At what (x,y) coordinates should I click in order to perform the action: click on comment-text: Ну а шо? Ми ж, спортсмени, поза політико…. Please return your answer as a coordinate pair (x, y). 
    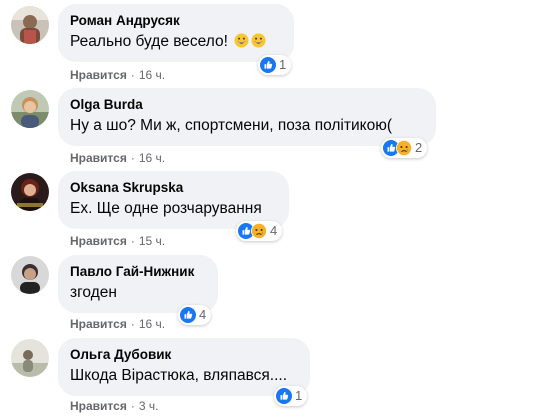
    Looking at the image, I should click on (231, 125).